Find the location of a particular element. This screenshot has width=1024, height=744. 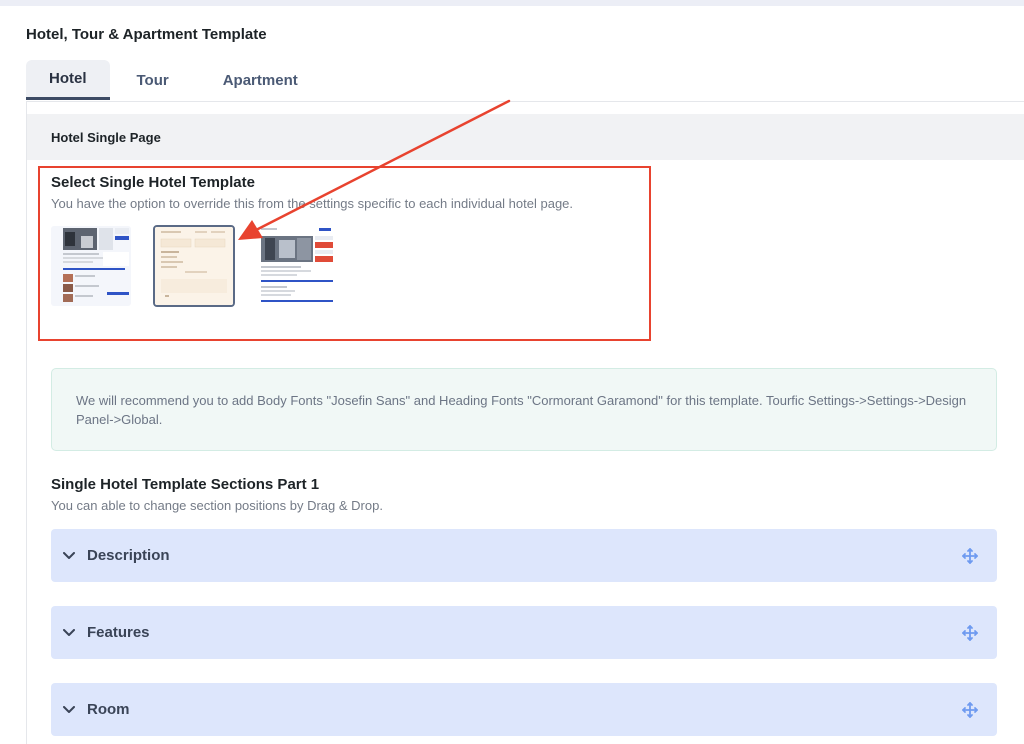

template-preview-1-image is located at coordinates (91, 266).